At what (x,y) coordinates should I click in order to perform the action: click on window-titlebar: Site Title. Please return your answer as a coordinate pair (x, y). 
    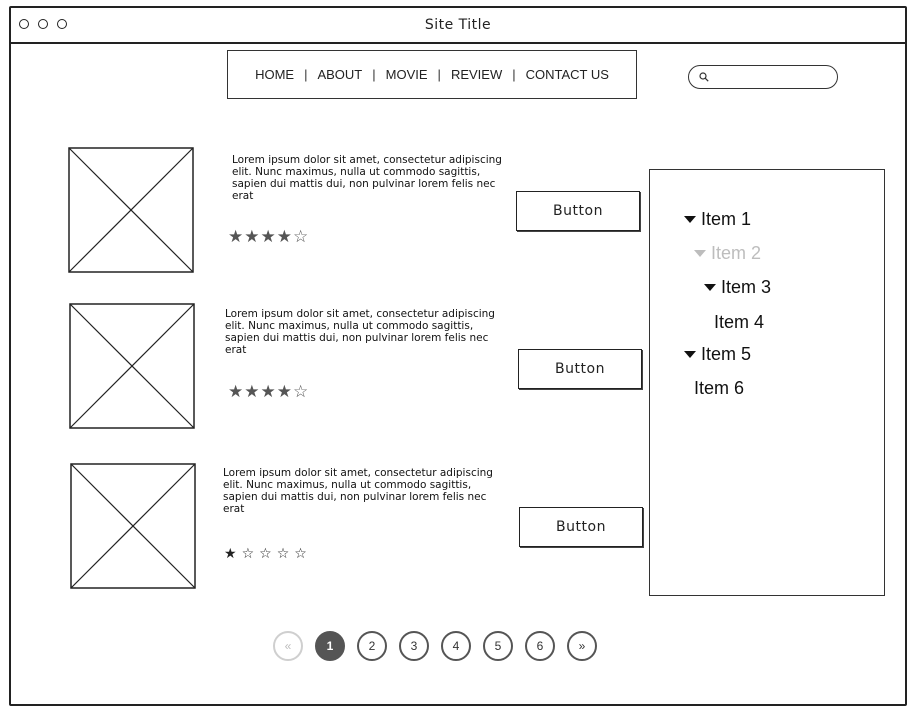
    Looking at the image, I should click on (458, 26).